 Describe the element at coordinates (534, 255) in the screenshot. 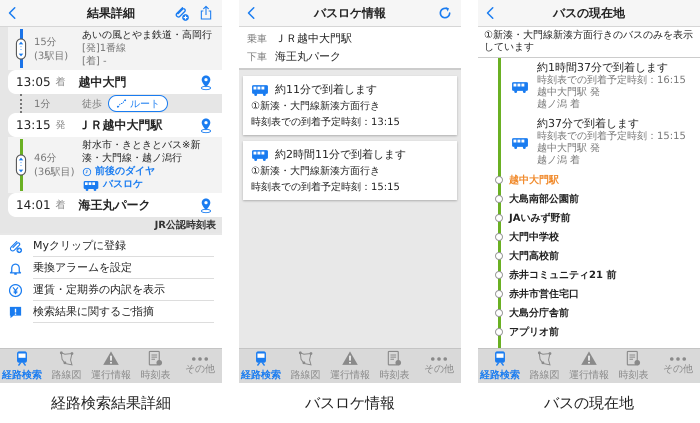

I see `stop-name: 大門高校前` at that location.